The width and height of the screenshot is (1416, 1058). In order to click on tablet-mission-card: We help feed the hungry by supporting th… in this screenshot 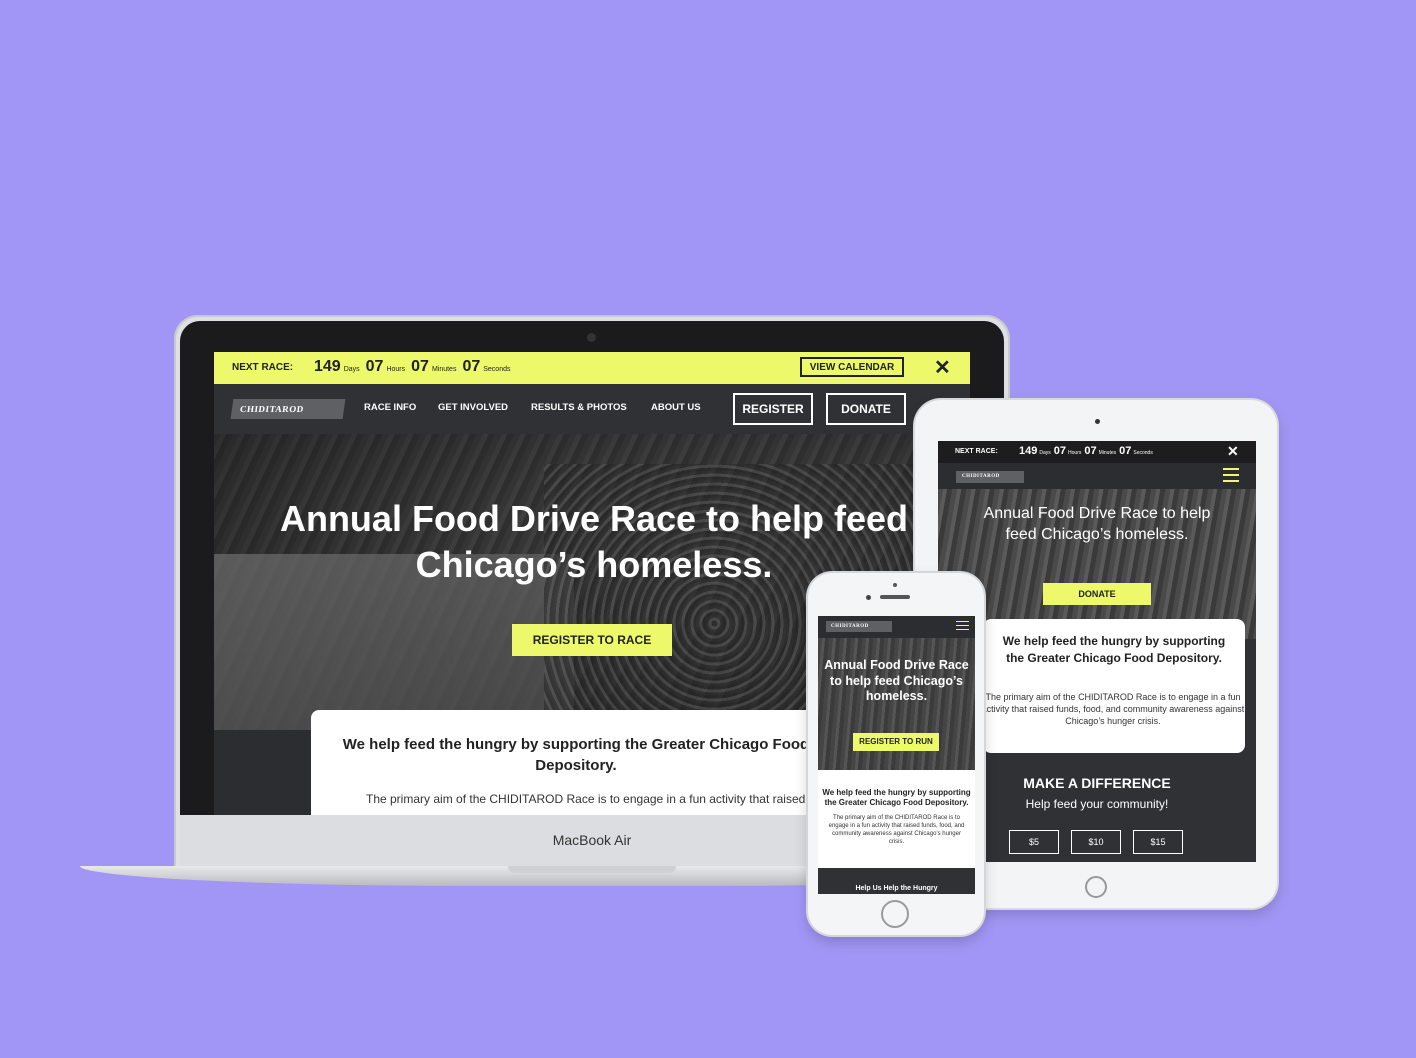, I will do `click(1113, 686)`.